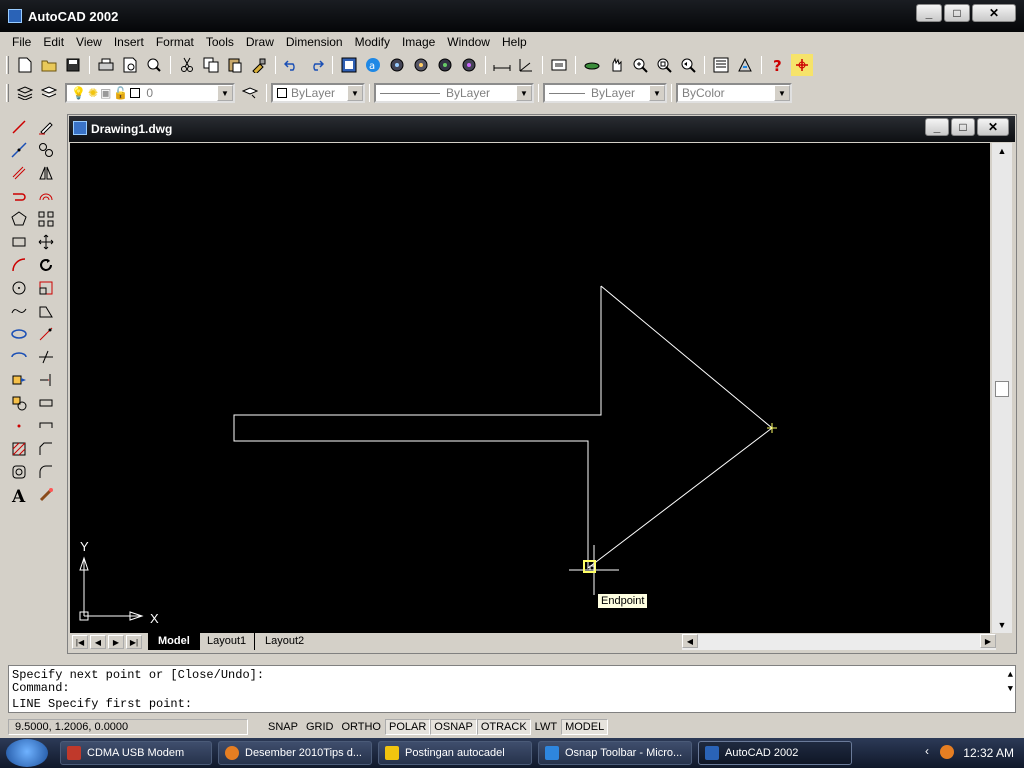 The image size is (1024, 768). What do you see at coordinates (19, 127) in the screenshot?
I see `line-icon` at bounding box center [19, 127].